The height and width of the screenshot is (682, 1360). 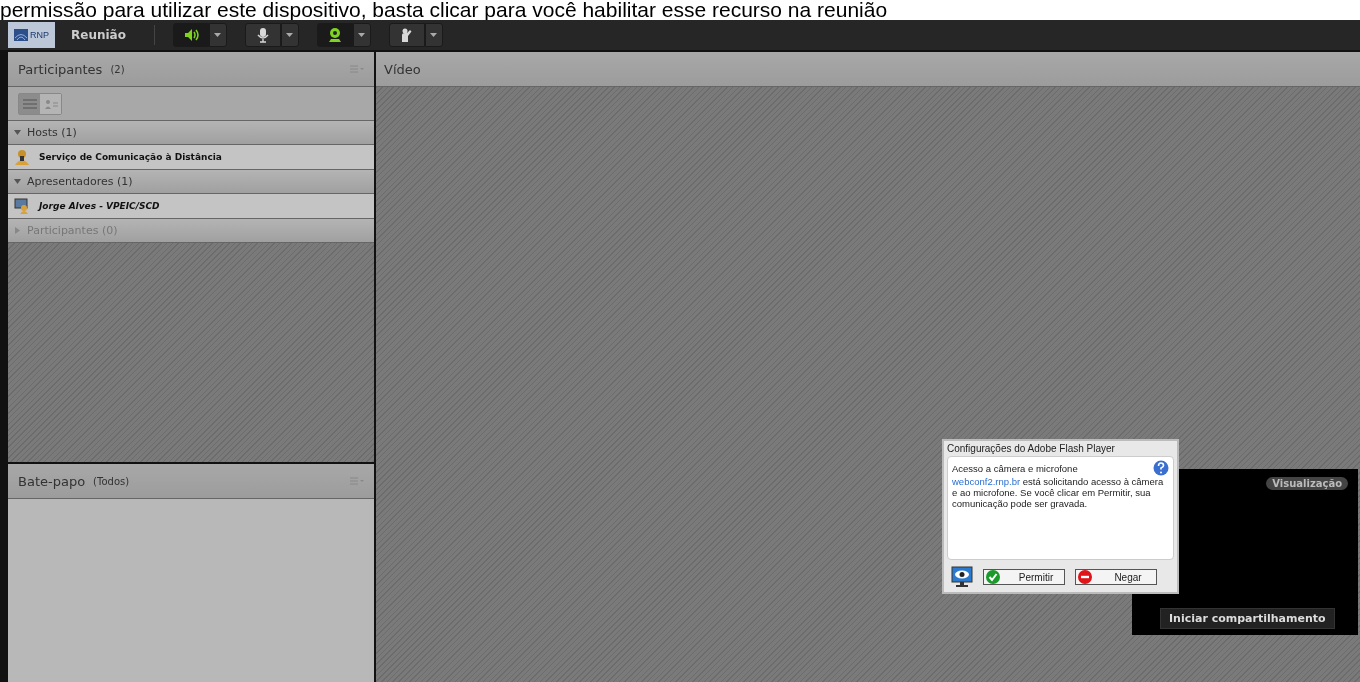 I want to click on webcam-icon, so click(x=334, y=35).